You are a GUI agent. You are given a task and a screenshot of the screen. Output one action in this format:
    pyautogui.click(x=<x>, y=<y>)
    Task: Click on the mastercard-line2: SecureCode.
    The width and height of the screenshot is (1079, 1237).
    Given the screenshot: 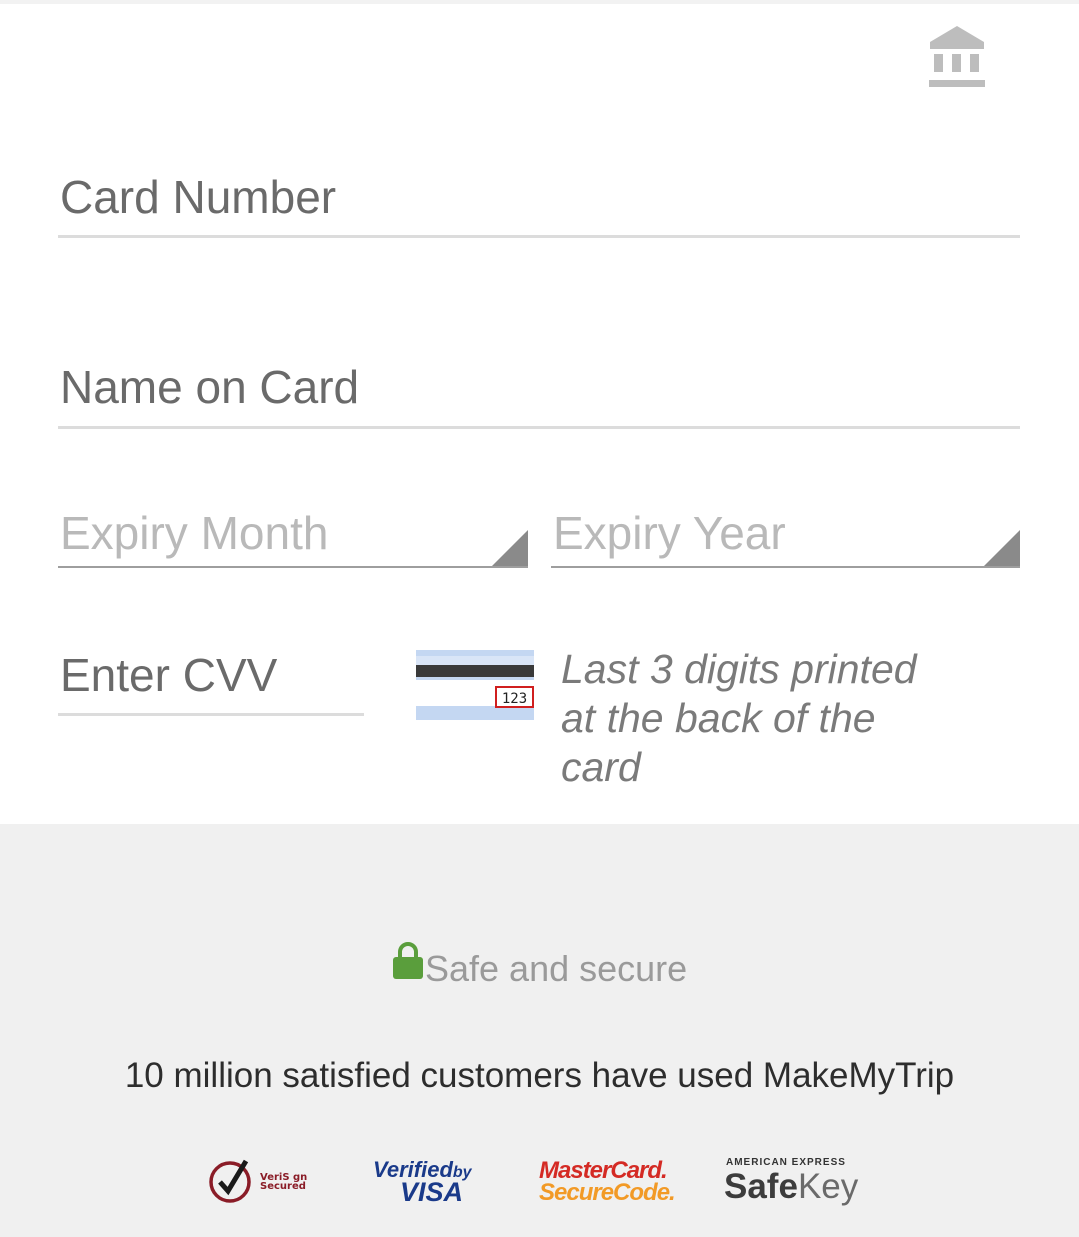 What is the action you would take?
    pyautogui.click(x=607, y=1192)
    